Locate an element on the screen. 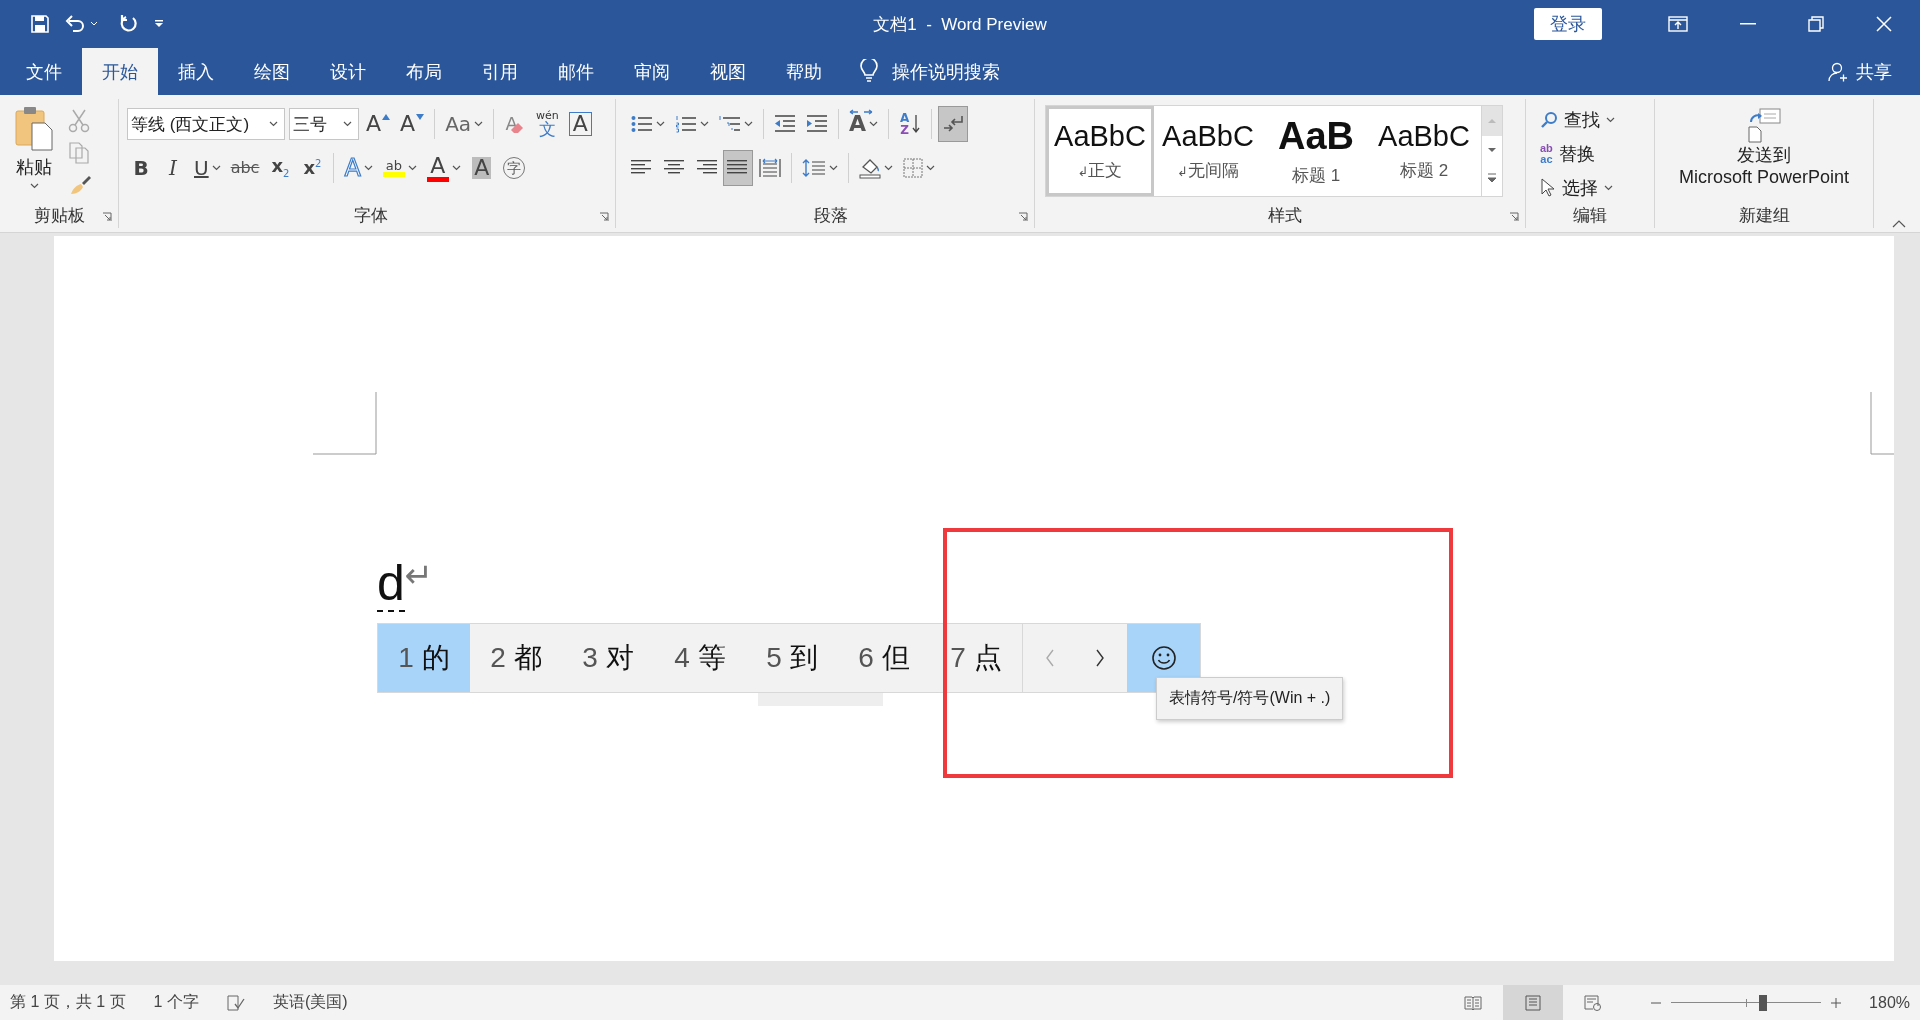 This screenshot has width=1920, height=1020. ribbon-tab: 设计 is located at coordinates (348, 71).